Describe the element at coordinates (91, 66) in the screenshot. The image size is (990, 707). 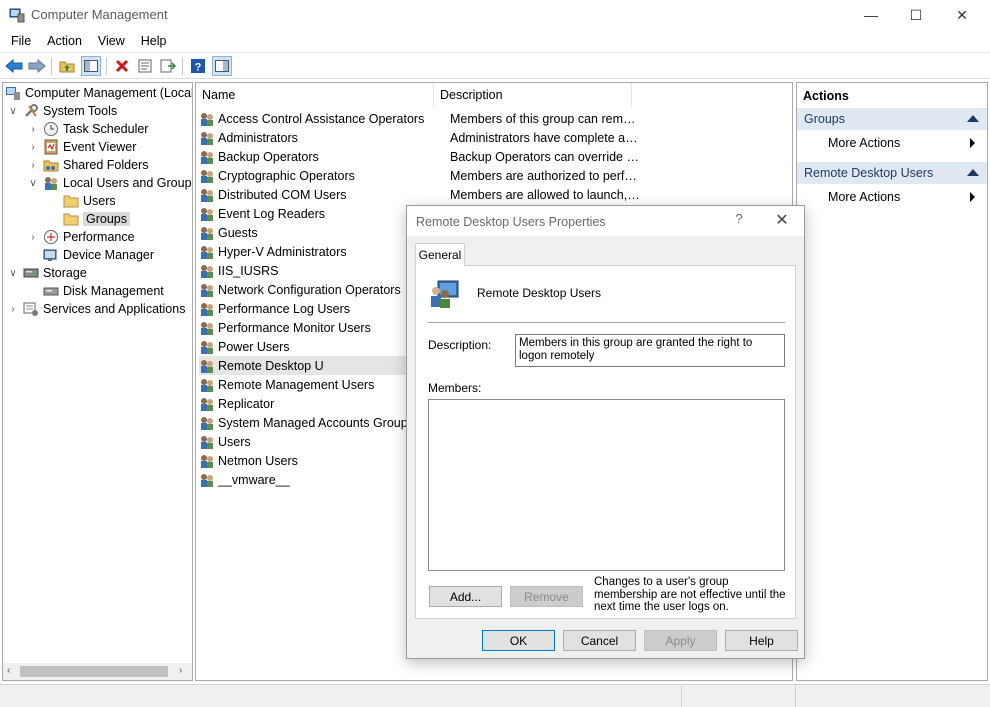
I see `show-hide-tree-icon` at that location.